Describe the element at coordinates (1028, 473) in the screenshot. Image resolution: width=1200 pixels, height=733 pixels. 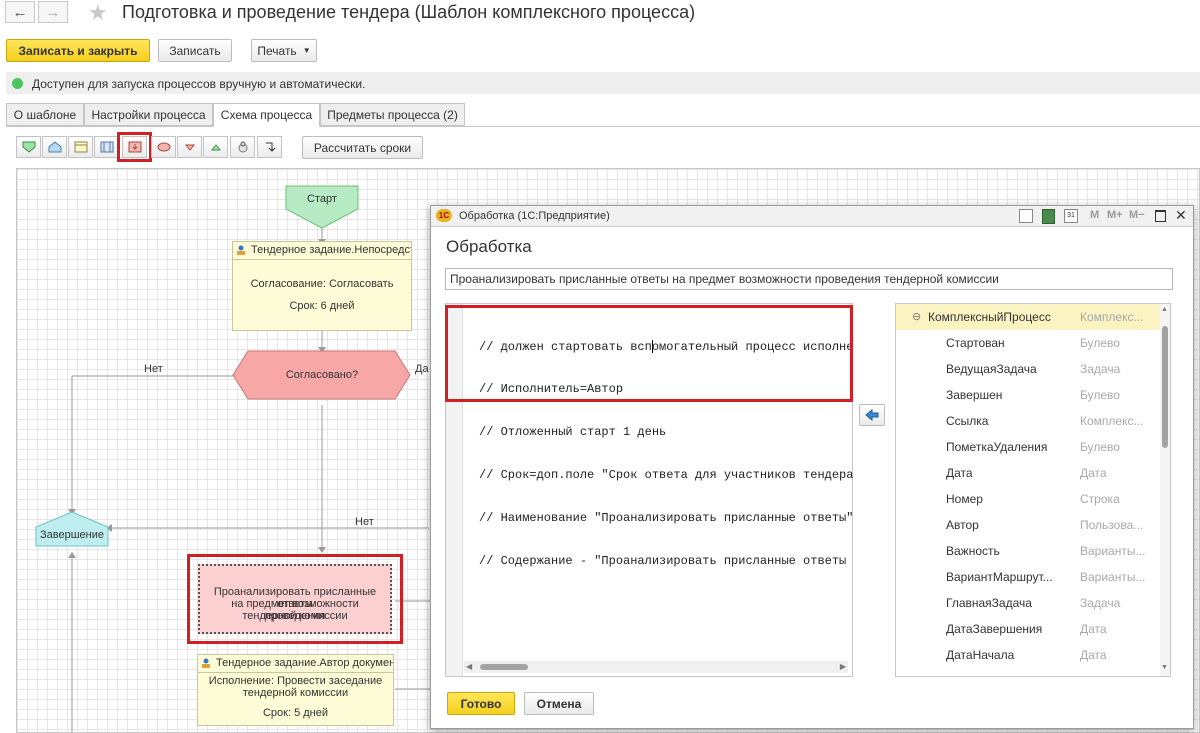
I see `tree-row: Дата Дата` at that location.